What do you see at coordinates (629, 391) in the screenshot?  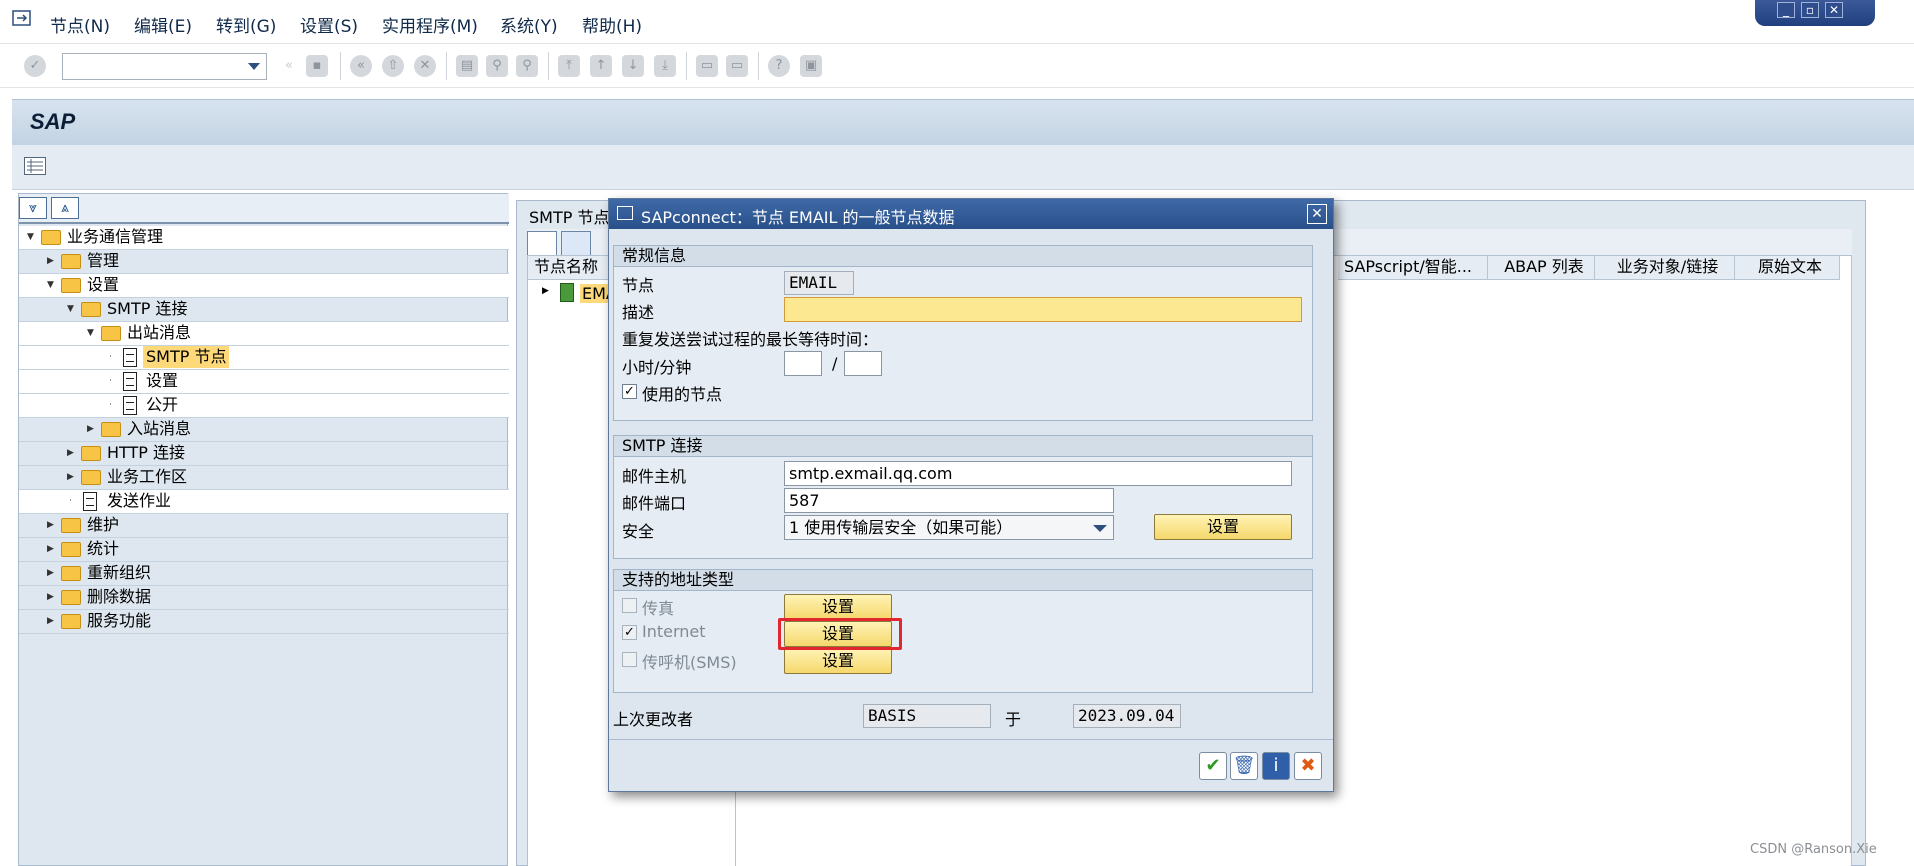 I see `used-node-checkbox: ✓` at bounding box center [629, 391].